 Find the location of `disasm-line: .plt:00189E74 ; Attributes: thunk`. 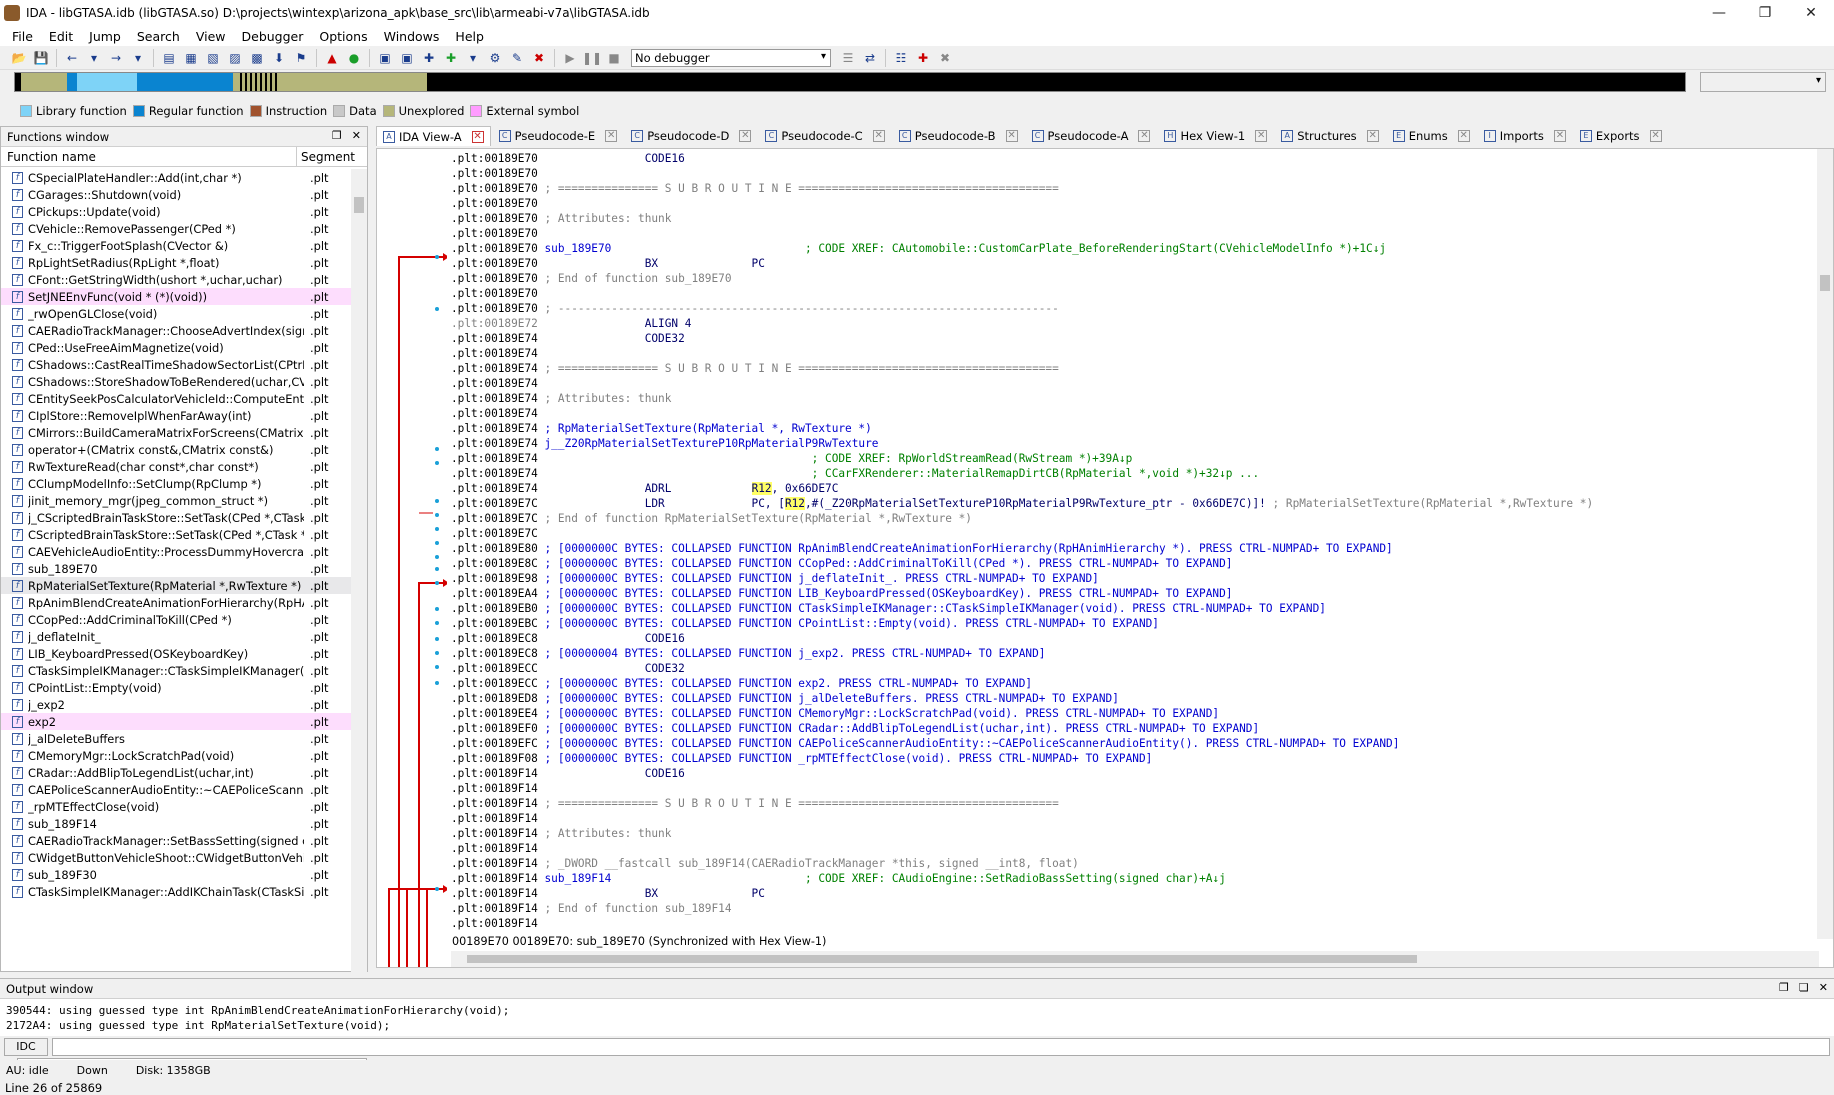

disasm-line: .plt:00189E74 ; Attributes: thunk is located at coordinates (1126, 398).